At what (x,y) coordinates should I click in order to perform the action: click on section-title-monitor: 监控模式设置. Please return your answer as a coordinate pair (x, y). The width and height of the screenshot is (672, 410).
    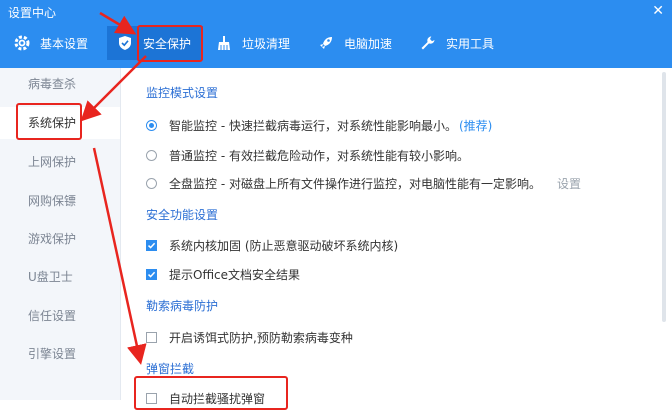
    Looking at the image, I should click on (182, 93).